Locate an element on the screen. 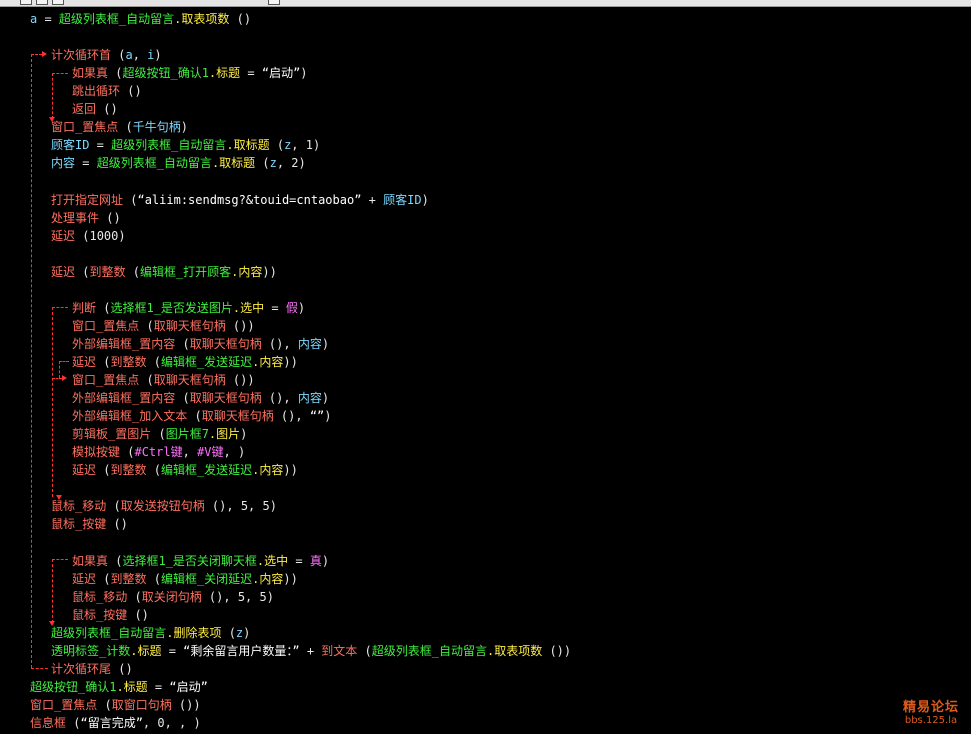 This screenshot has width=971, height=734. code-line: 计次循环尾 () is located at coordinates (92, 669).